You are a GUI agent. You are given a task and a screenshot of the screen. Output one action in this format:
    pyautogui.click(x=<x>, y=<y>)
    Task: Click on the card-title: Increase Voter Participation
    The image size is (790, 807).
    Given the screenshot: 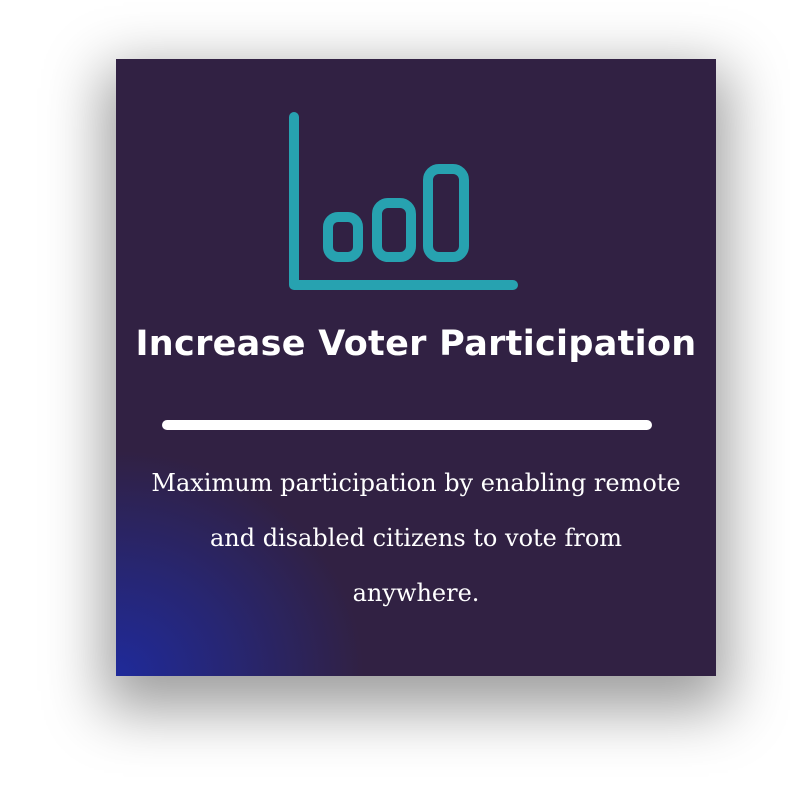 What is the action you would take?
    pyautogui.click(x=416, y=344)
    